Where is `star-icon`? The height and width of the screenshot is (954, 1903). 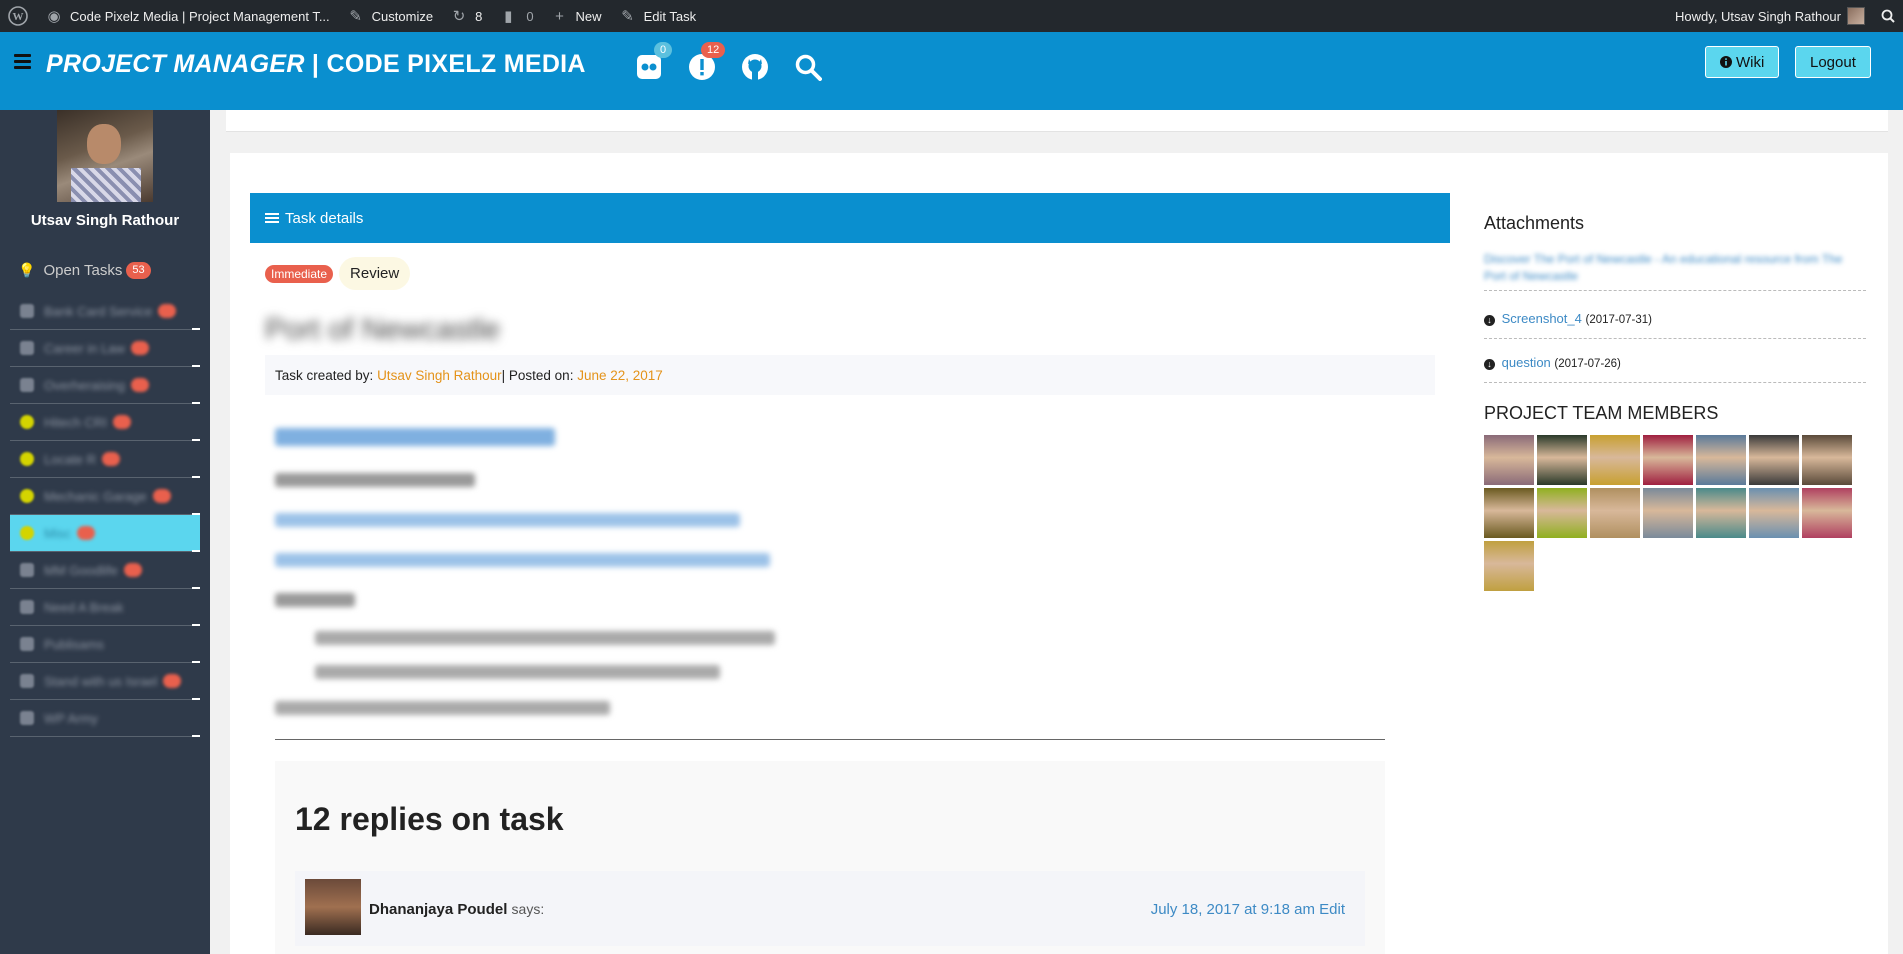
star-icon is located at coordinates (27, 422).